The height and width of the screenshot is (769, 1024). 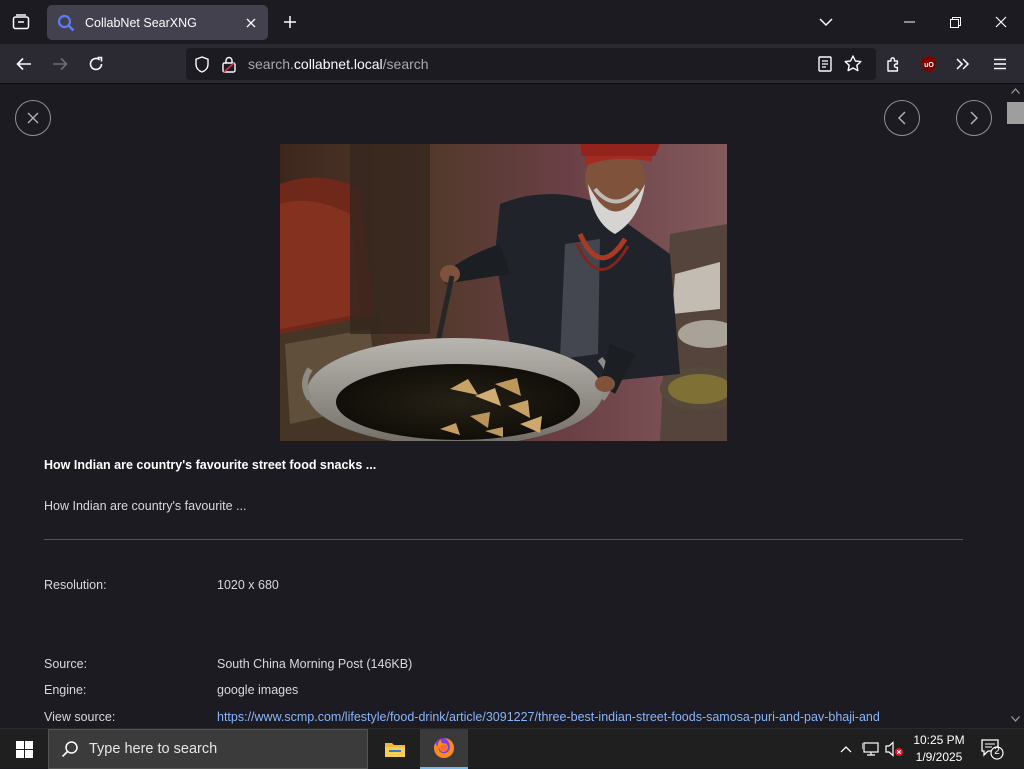 I want to click on arrow-right-icon, so click(x=60, y=64).